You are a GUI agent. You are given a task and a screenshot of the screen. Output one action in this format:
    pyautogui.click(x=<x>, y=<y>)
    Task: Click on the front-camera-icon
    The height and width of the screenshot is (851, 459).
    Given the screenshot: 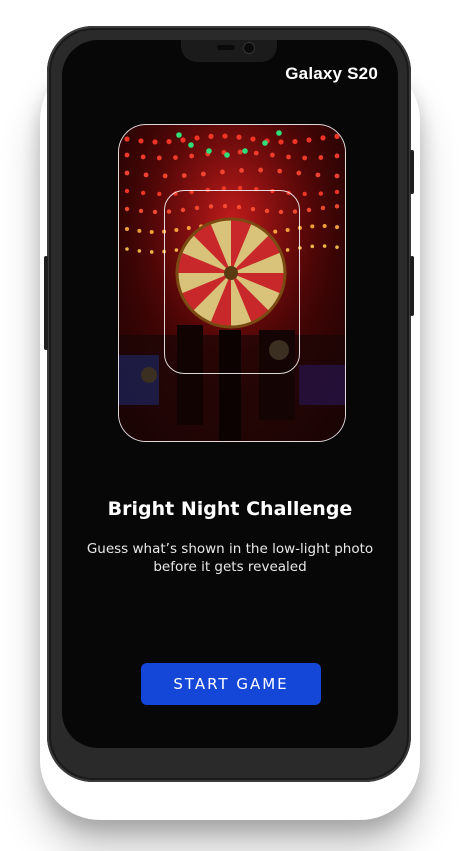 What is the action you would take?
    pyautogui.click(x=249, y=48)
    